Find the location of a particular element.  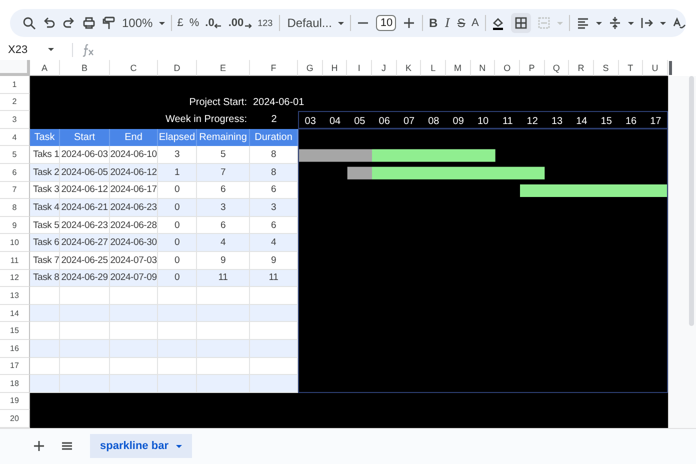

row-header: 12 is located at coordinates (15, 279).